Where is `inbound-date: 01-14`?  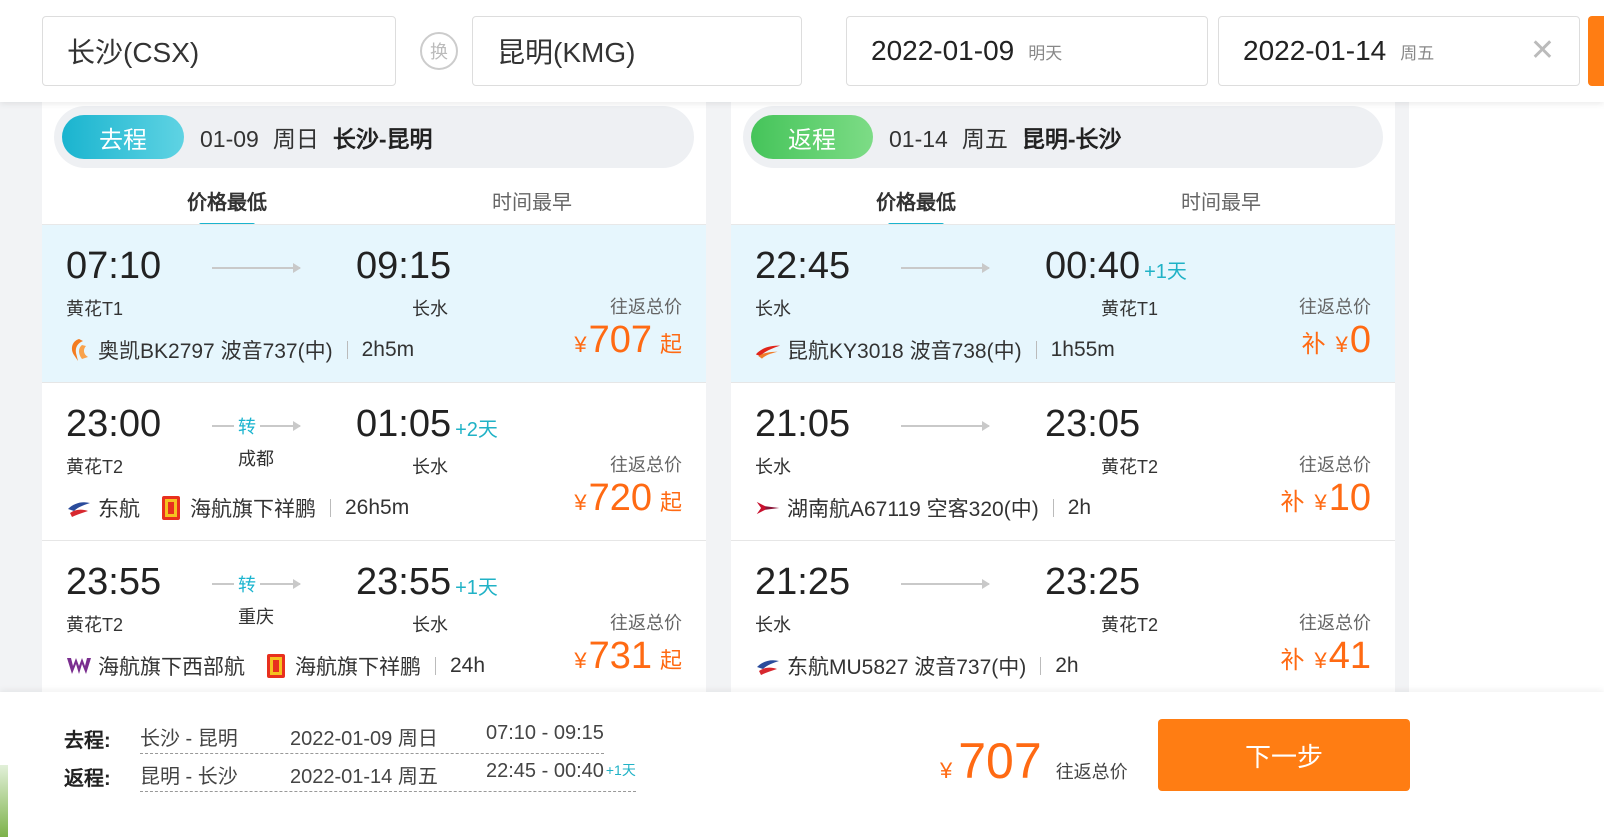 inbound-date: 01-14 is located at coordinates (918, 139).